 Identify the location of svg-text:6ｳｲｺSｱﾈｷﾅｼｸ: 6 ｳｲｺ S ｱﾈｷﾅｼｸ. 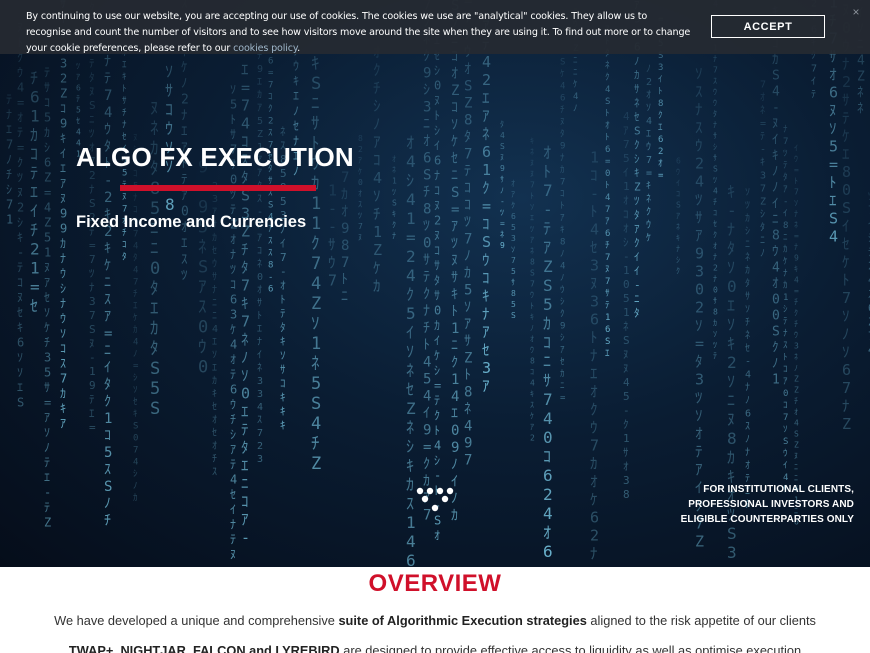
(678, 216).